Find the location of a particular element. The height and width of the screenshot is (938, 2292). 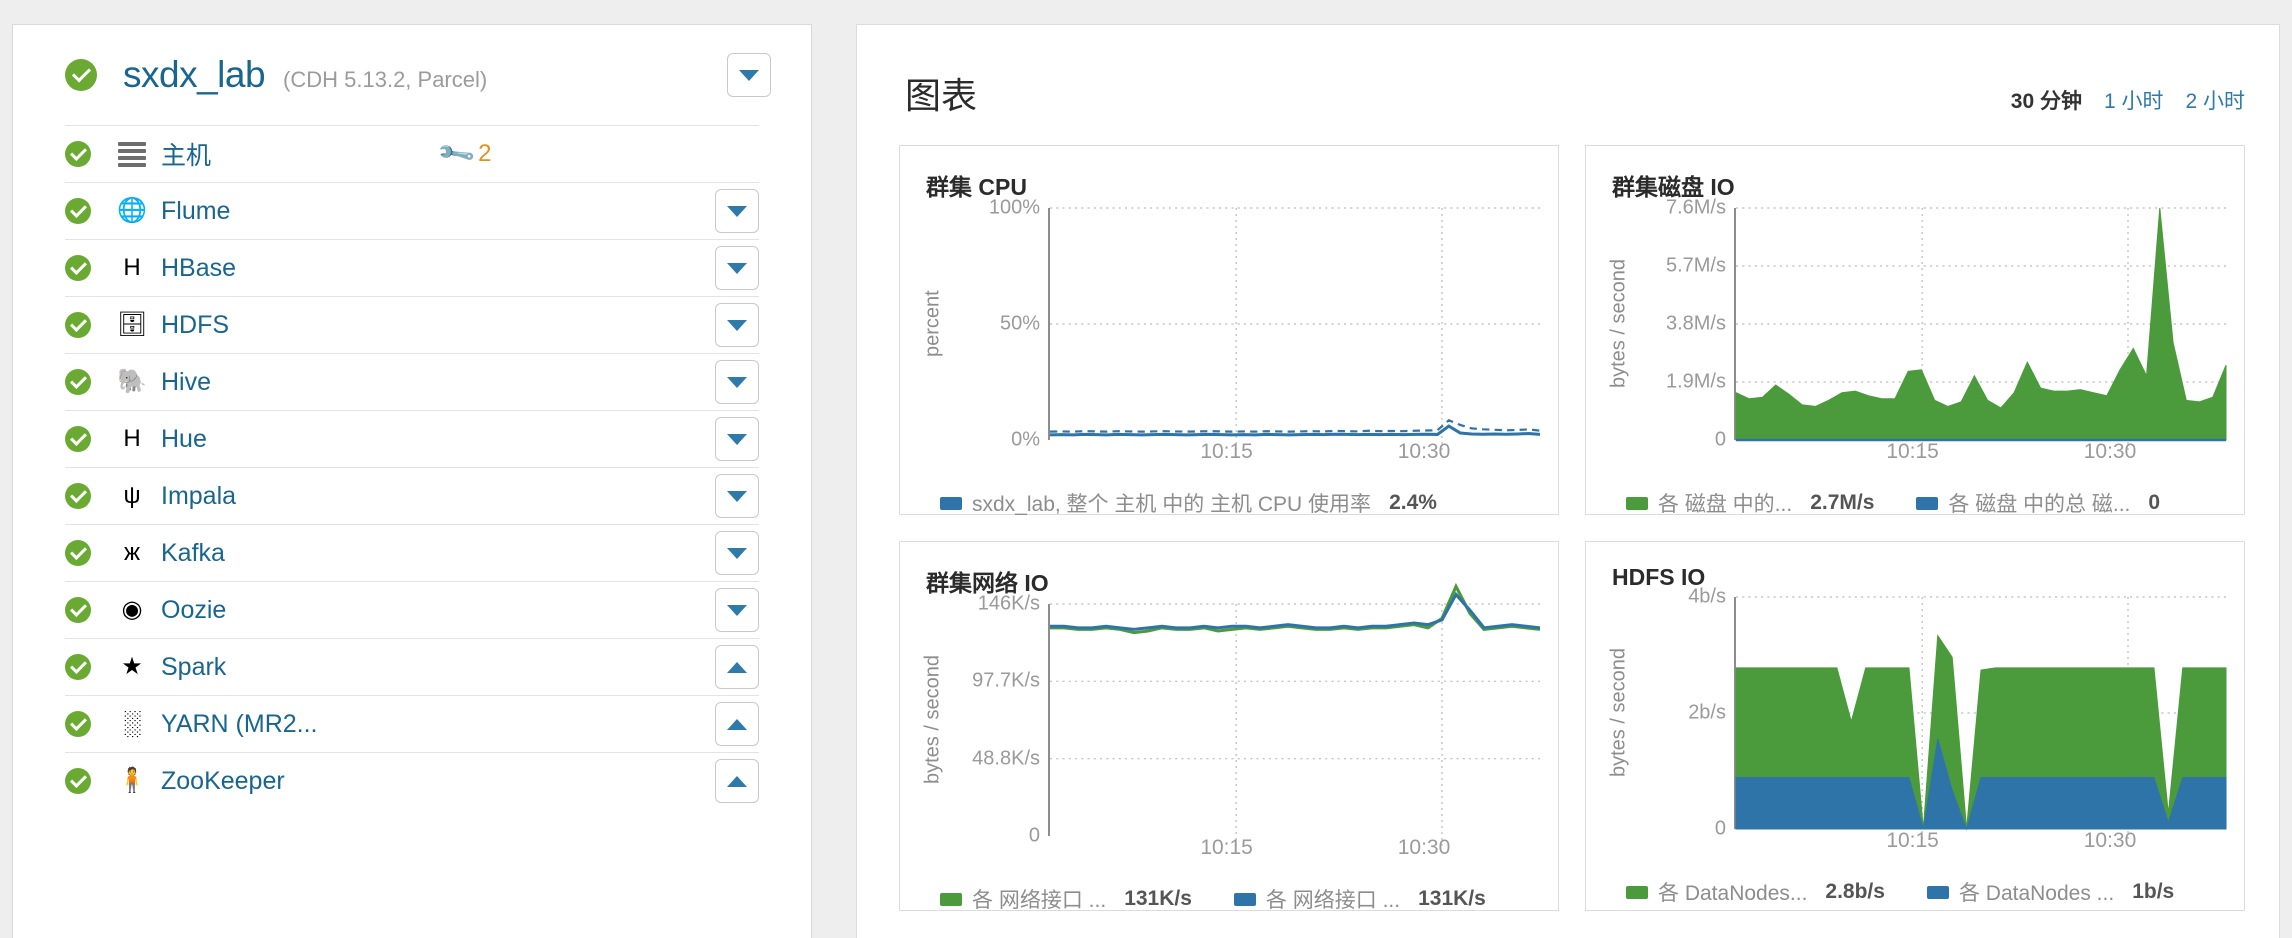

yarn-icon: ░ is located at coordinates (132, 723).